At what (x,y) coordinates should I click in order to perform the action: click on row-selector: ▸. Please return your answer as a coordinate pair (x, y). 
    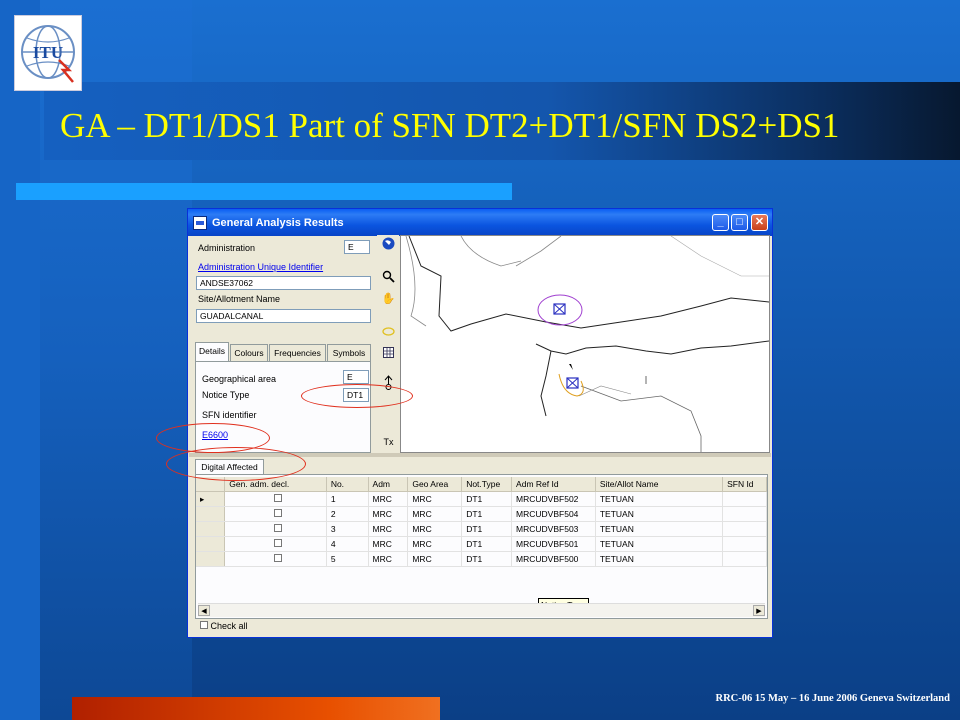
    Looking at the image, I should click on (211, 499).